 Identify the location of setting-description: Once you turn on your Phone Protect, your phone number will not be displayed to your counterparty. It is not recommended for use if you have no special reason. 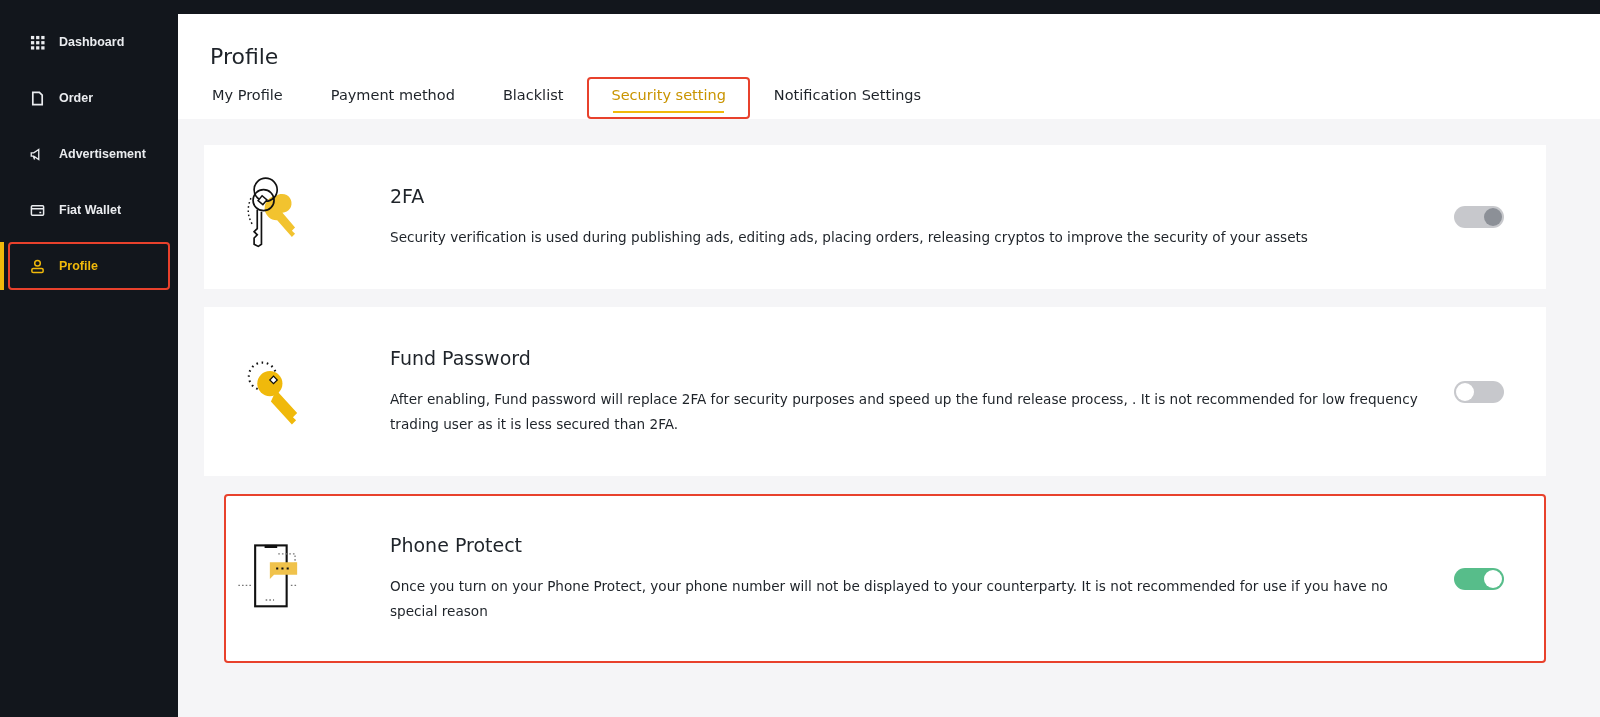
(889, 598).